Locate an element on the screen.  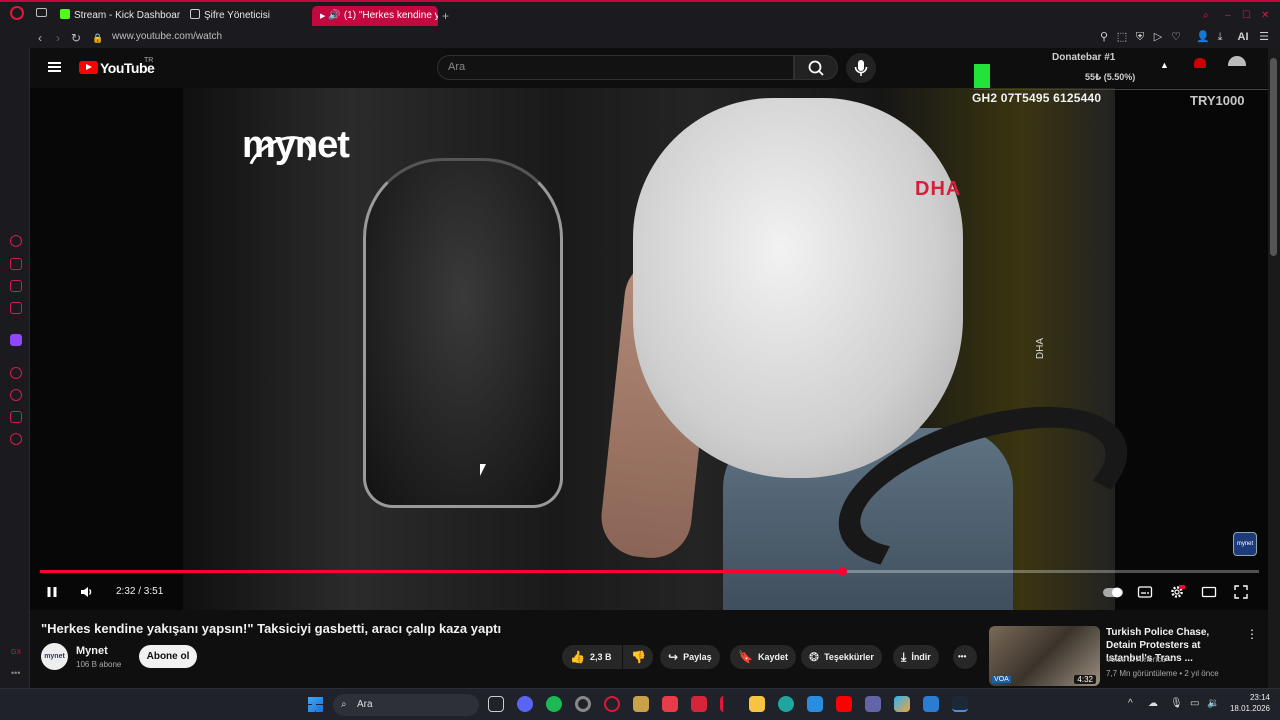
settings-button is located at coordinates (1177, 592).